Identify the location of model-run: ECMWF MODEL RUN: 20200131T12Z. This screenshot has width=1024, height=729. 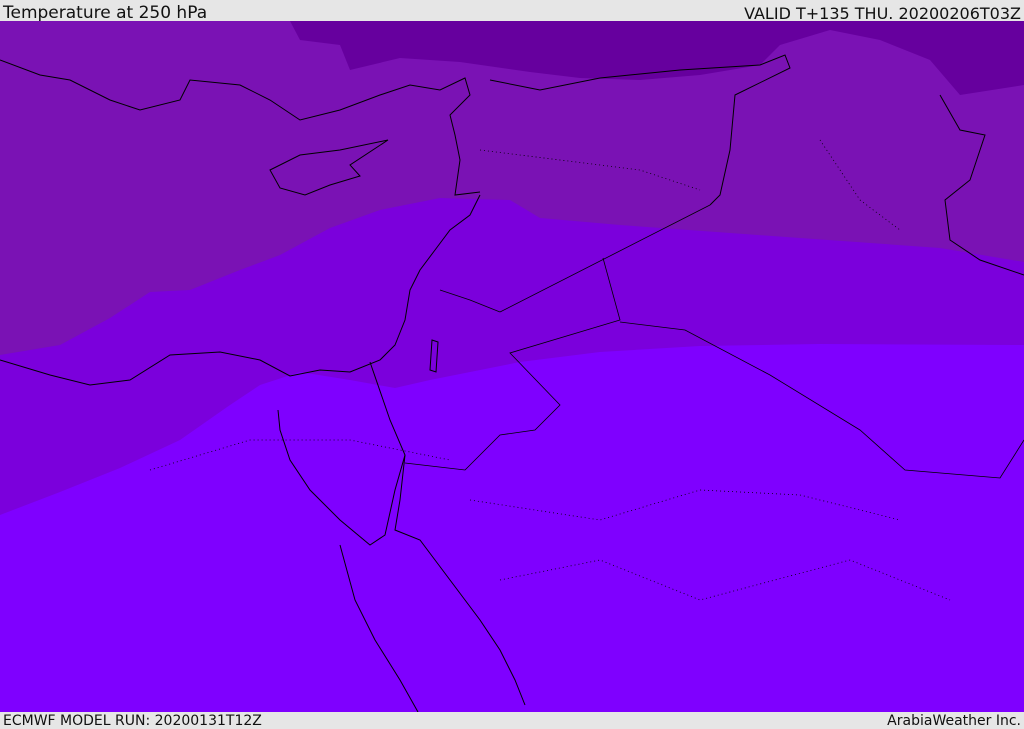
(132, 721).